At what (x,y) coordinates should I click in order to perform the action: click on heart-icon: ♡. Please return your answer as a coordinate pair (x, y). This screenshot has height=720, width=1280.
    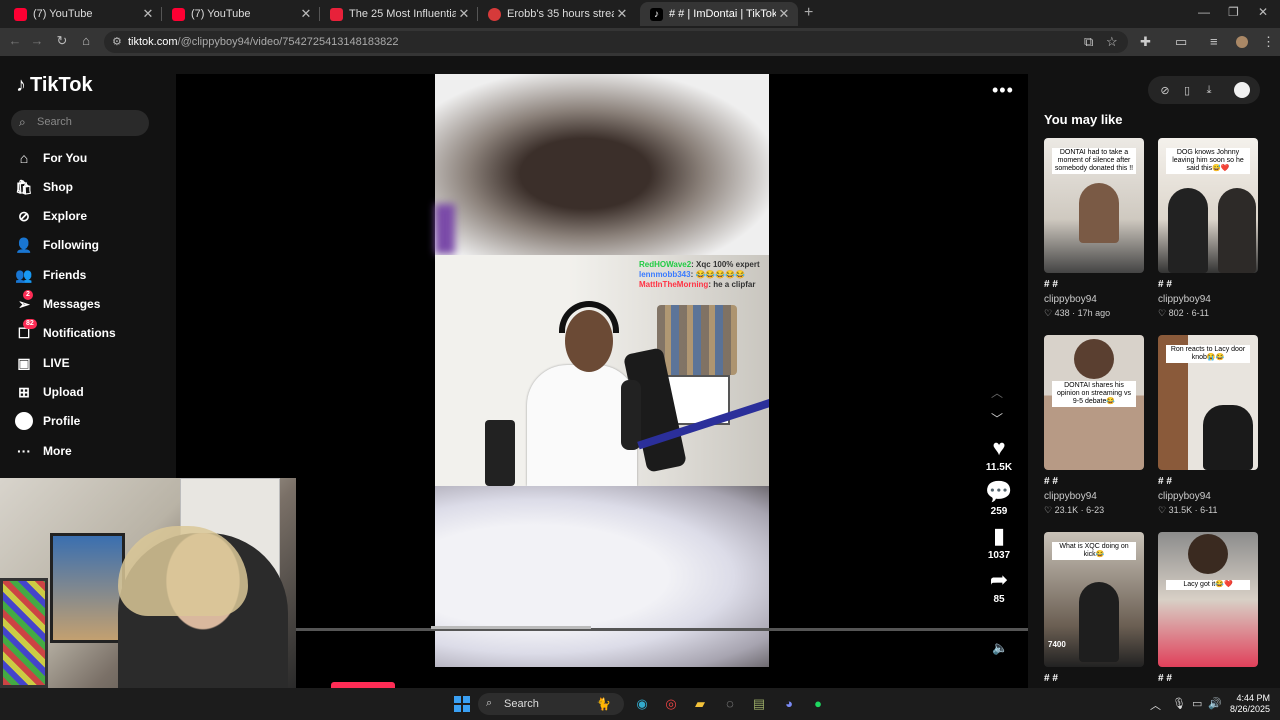
    Looking at the image, I should click on (1049, 510).